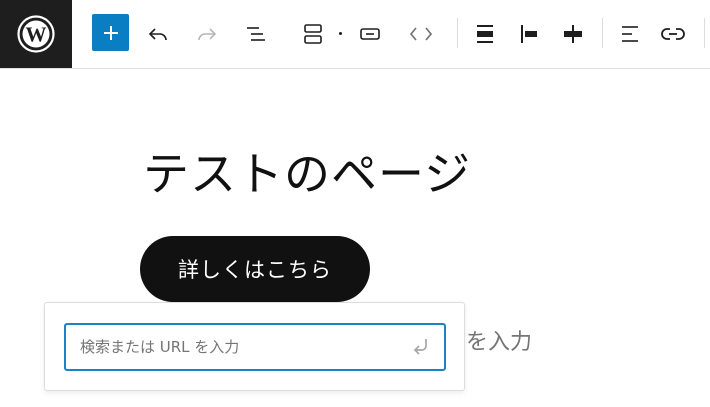 Image resolution: width=710 pixels, height=407 pixels. What do you see at coordinates (231, 347) in the screenshot?
I see `url-search-input` at bounding box center [231, 347].